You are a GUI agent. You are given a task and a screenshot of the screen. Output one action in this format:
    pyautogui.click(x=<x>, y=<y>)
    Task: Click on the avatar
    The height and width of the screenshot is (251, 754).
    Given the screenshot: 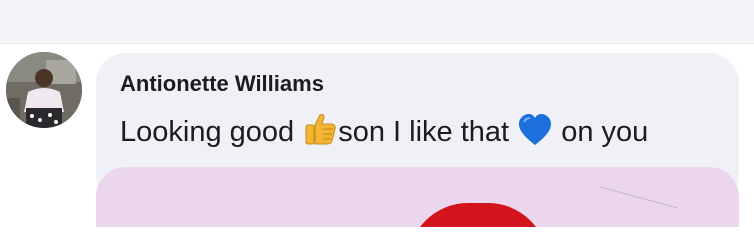 What is the action you would take?
    pyautogui.click(x=44, y=90)
    